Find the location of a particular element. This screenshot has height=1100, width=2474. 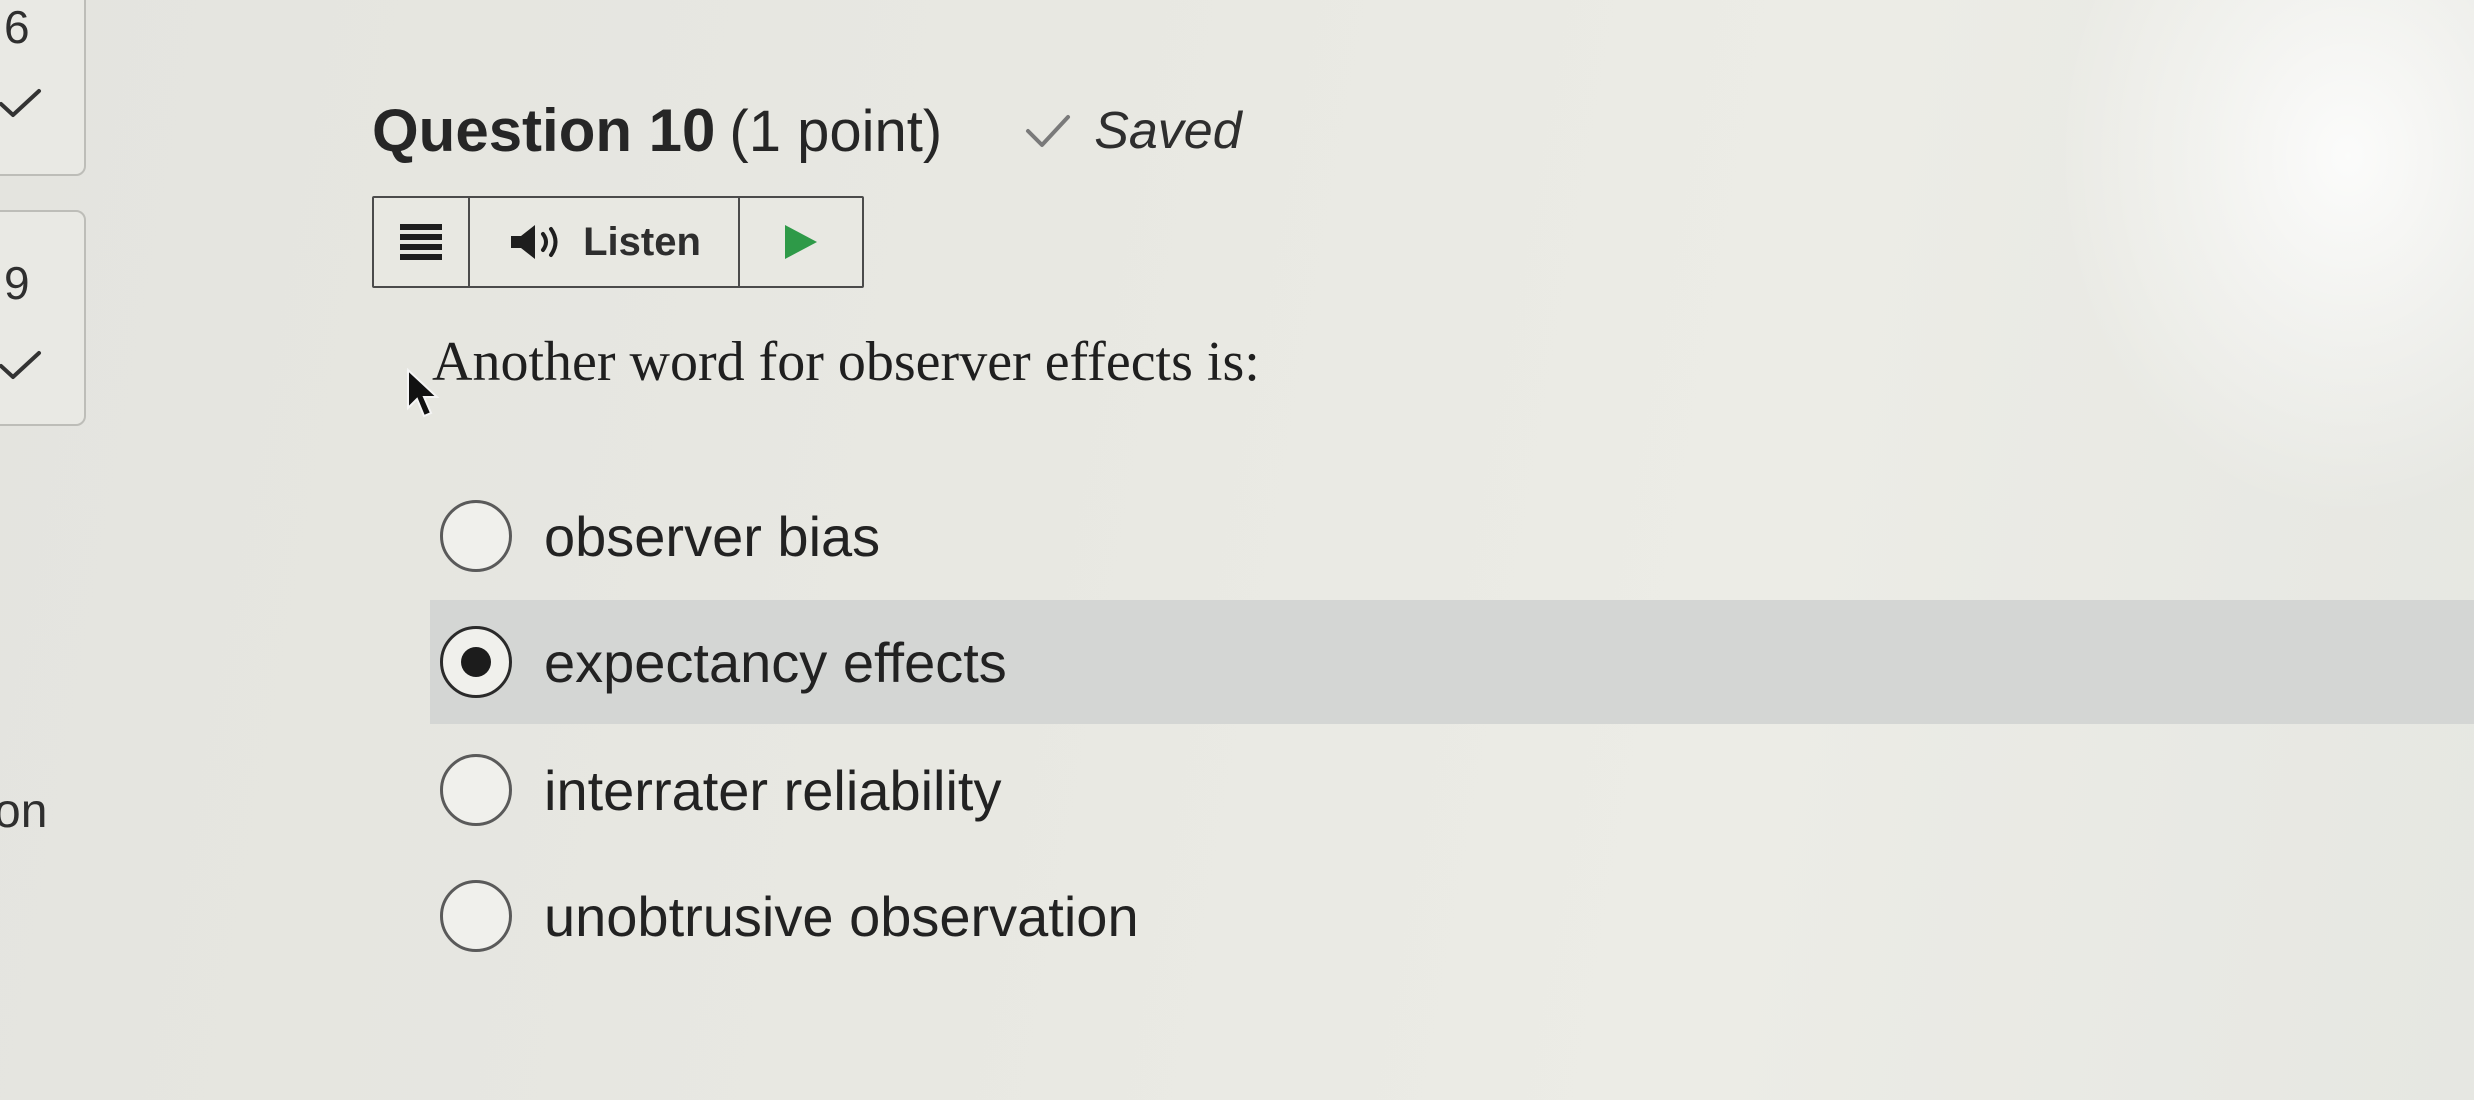

question-header: Question 10 (1 point) Saved is located at coordinates (807, 130).